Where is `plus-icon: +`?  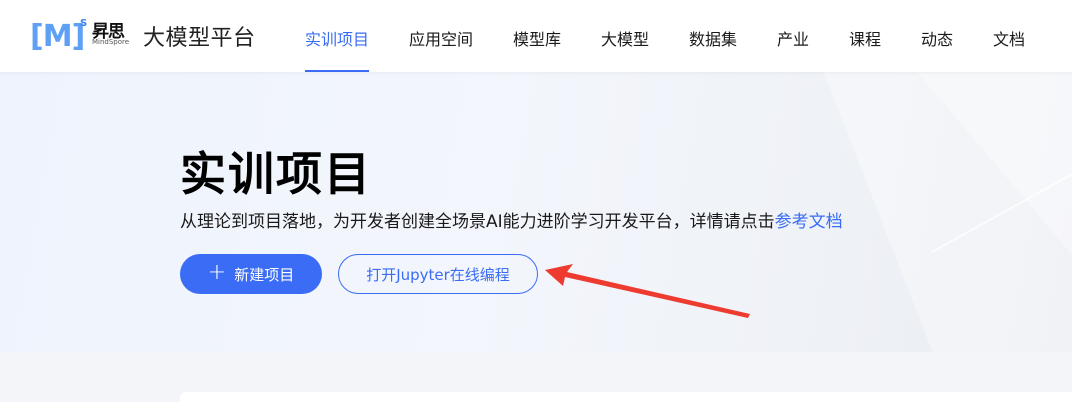
plus-icon: + is located at coordinates (217, 272).